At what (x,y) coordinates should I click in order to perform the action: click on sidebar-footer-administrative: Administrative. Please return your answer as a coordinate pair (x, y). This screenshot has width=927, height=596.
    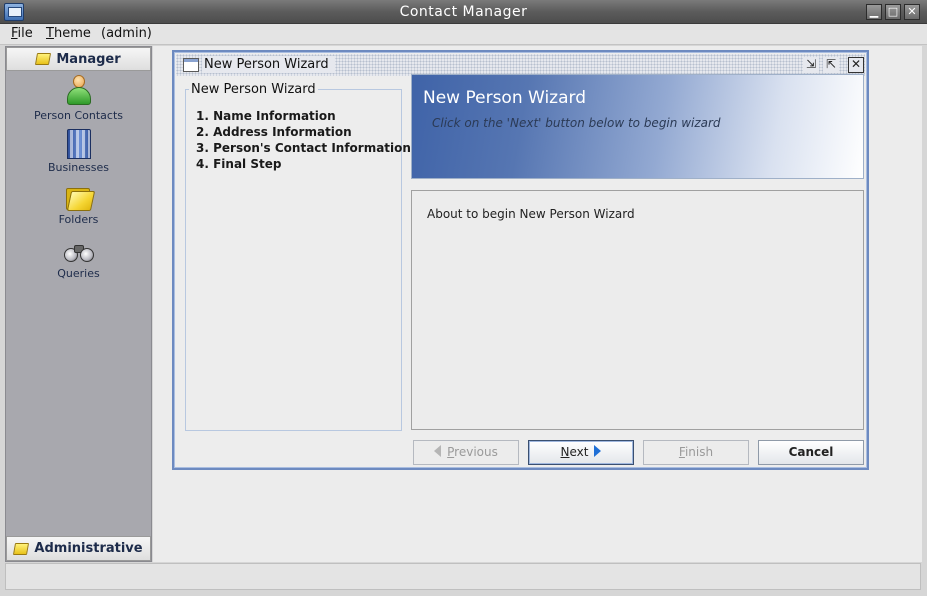
    Looking at the image, I should click on (78, 548).